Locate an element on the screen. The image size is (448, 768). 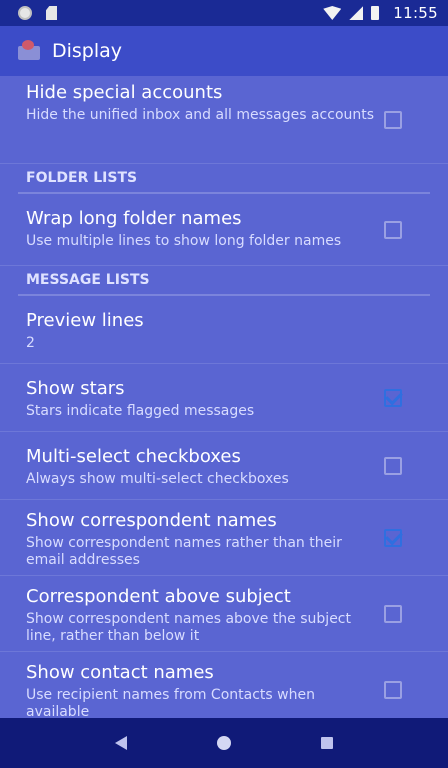
signal-icon is located at coordinates (356, 13).